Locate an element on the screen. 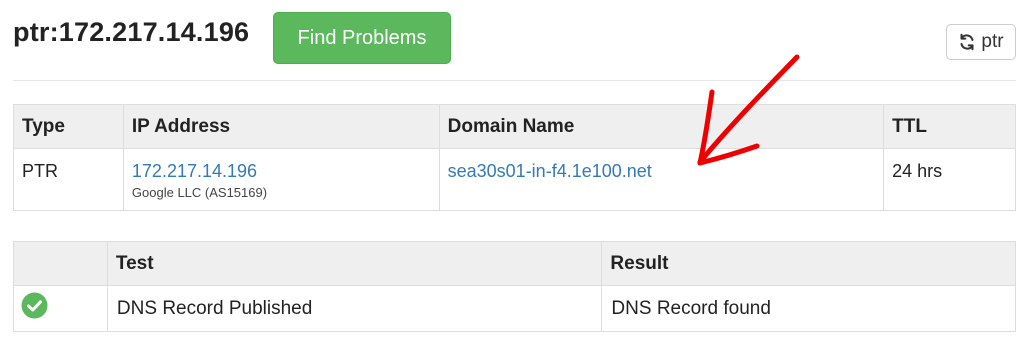  column-header-test: Test is located at coordinates (354, 263).